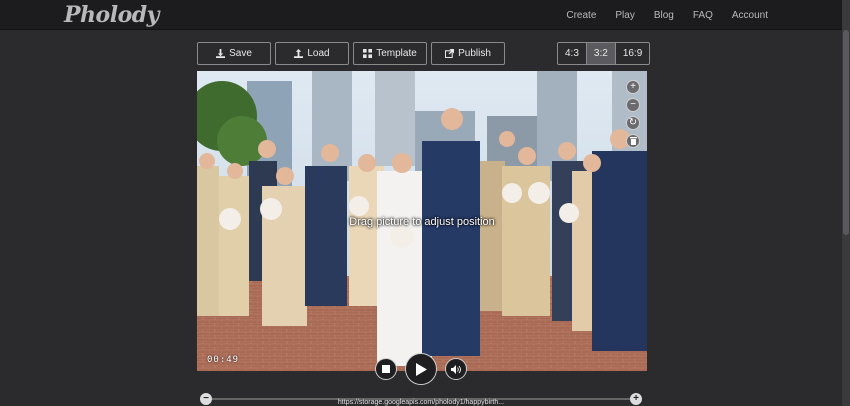 The width and height of the screenshot is (850, 406). I want to click on publish-button: Publish, so click(468, 53).